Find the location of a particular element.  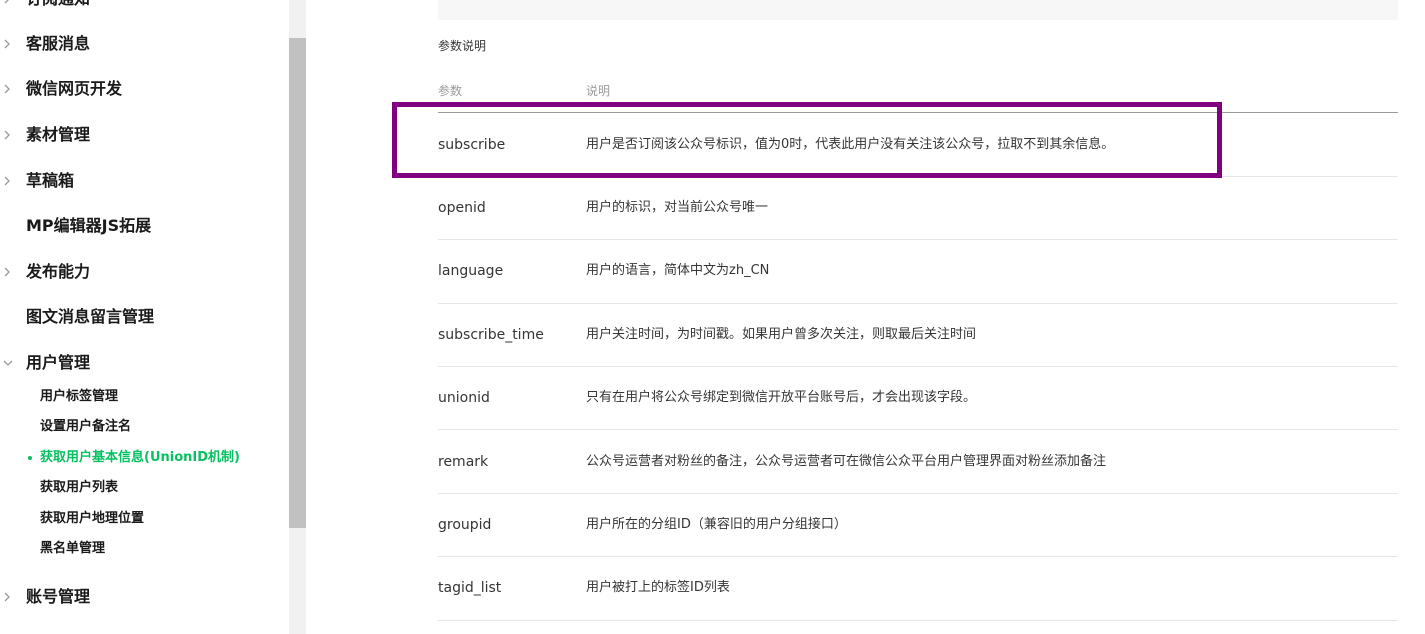

sidebar-subitem-user-info: 获取用户基本信息(UnionID机制) is located at coordinates (140, 458).